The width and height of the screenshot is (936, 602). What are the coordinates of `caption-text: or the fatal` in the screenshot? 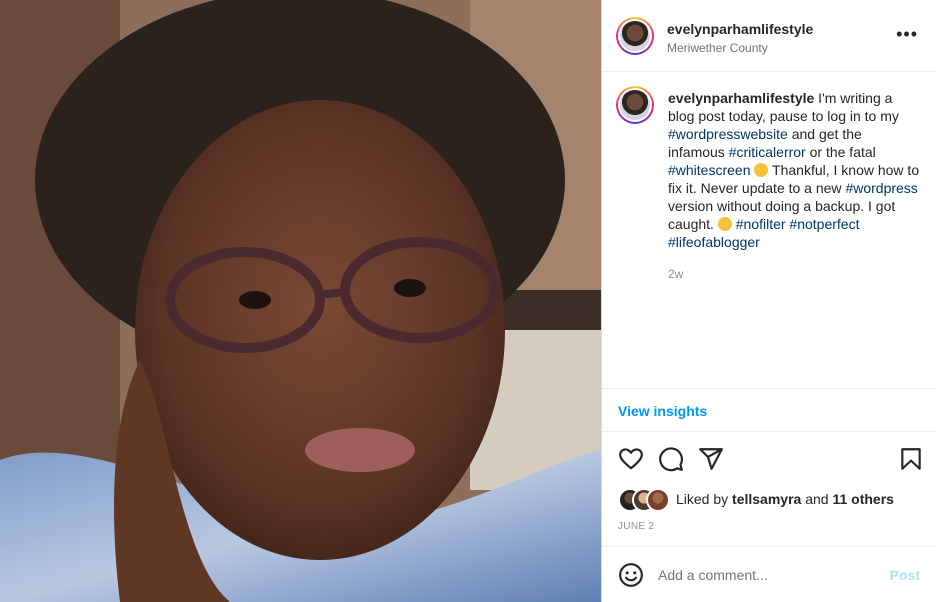 It's located at (840, 152).